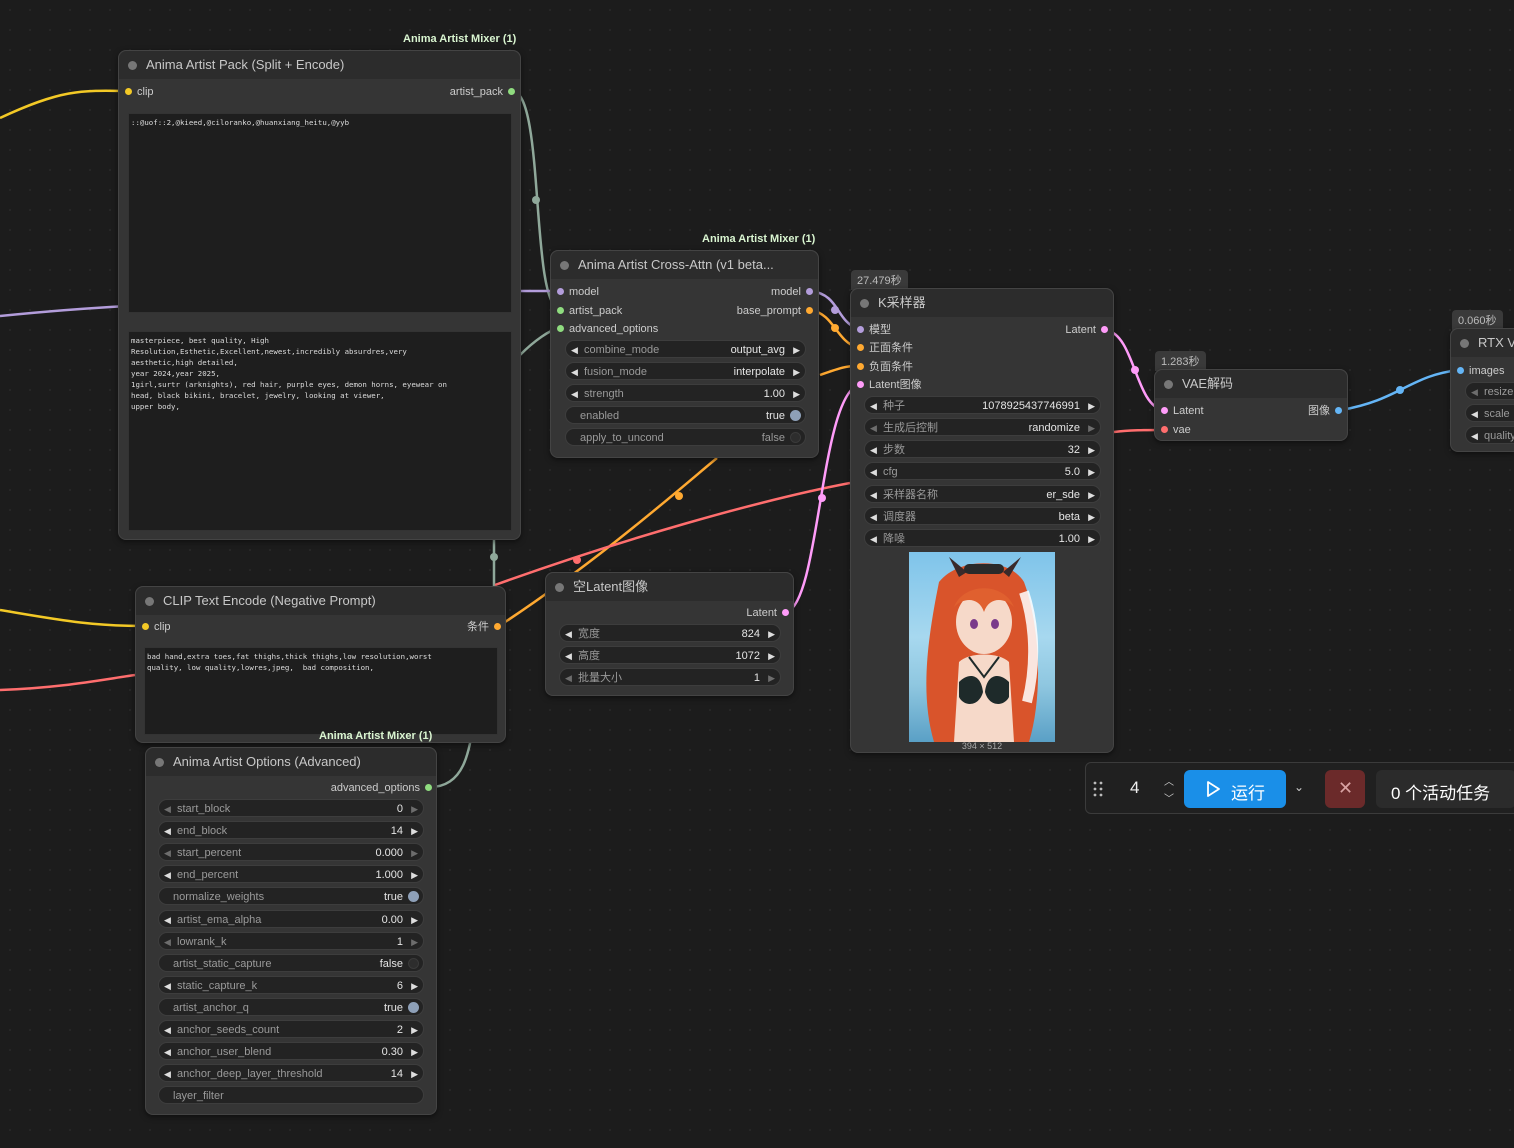 The height and width of the screenshot is (1148, 1514). I want to click on widget-steps: ◀ 步数 32 ▶, so click(982, 449).